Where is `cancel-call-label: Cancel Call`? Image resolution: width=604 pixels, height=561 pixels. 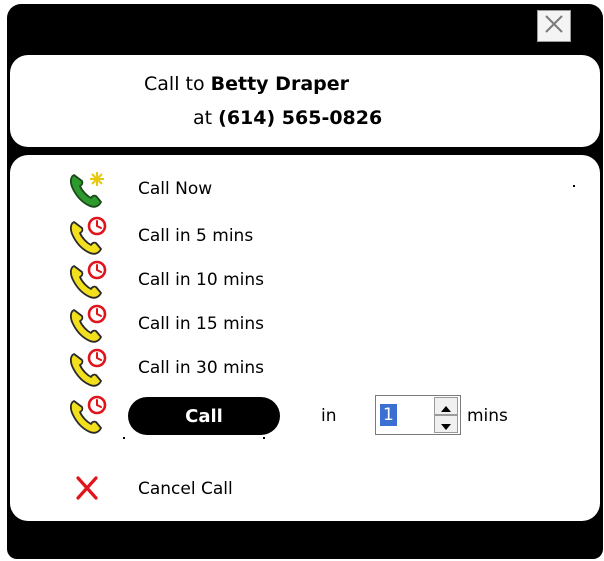
cancel-call-label: Cancel Call is located at coordinates (185, 489).